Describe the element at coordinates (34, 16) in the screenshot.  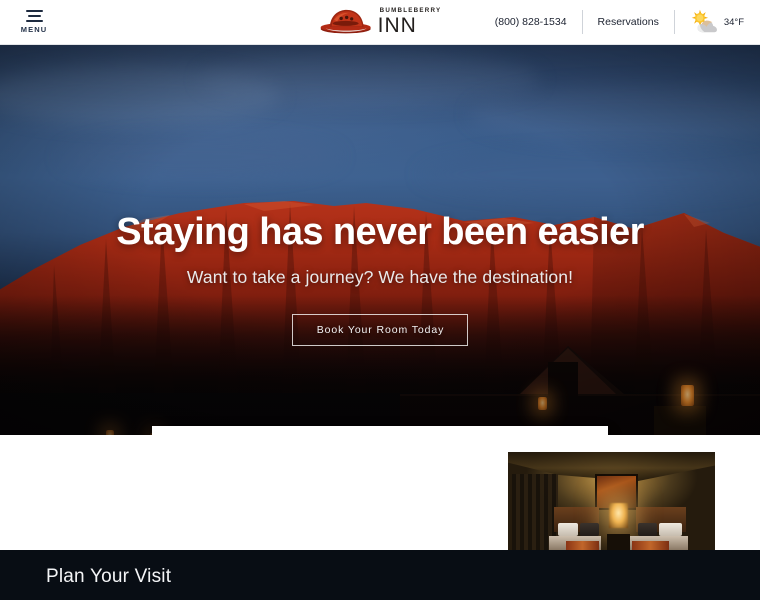
I see `hamburger-icon` at that location.